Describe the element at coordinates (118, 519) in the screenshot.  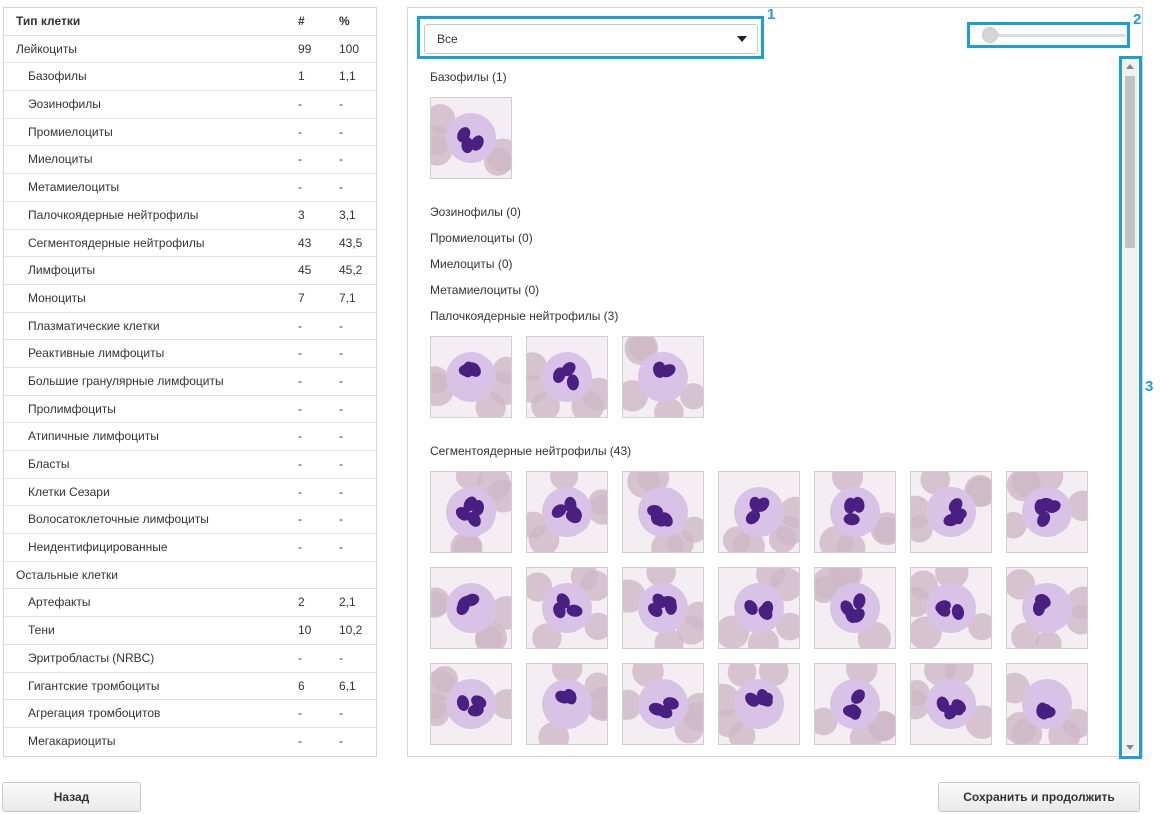
I see `cell-type-name: Волосатоклеточные лимфоциты` at that location.